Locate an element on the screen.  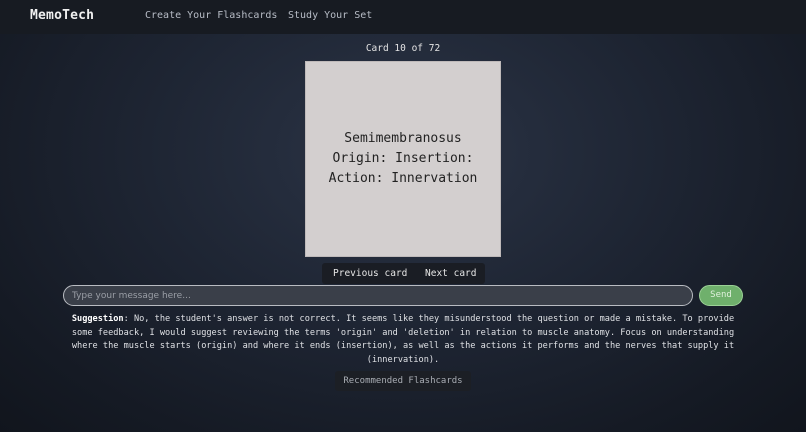
recommended-flashcards-button: Recommended Flashcards is located at coordinates (403, 381).